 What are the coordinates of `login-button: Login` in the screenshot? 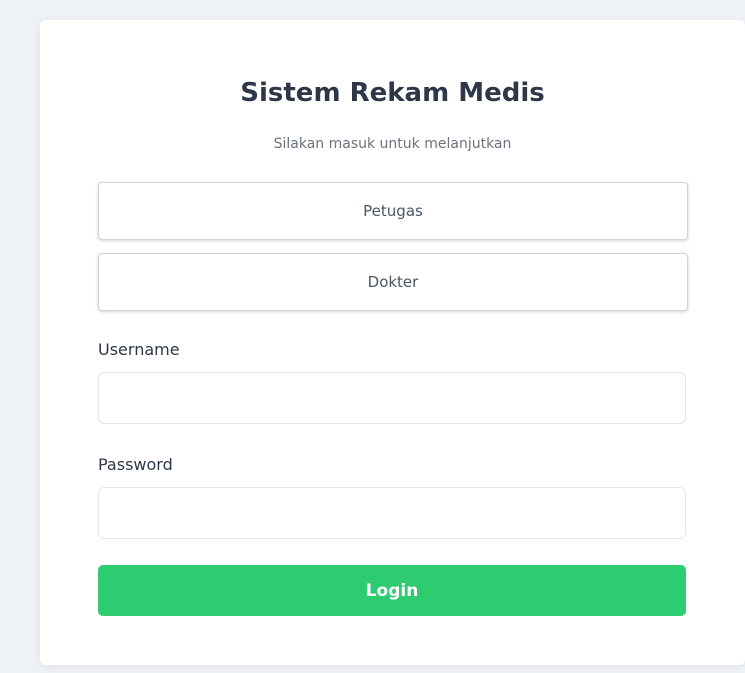 It's located at (392, 590).